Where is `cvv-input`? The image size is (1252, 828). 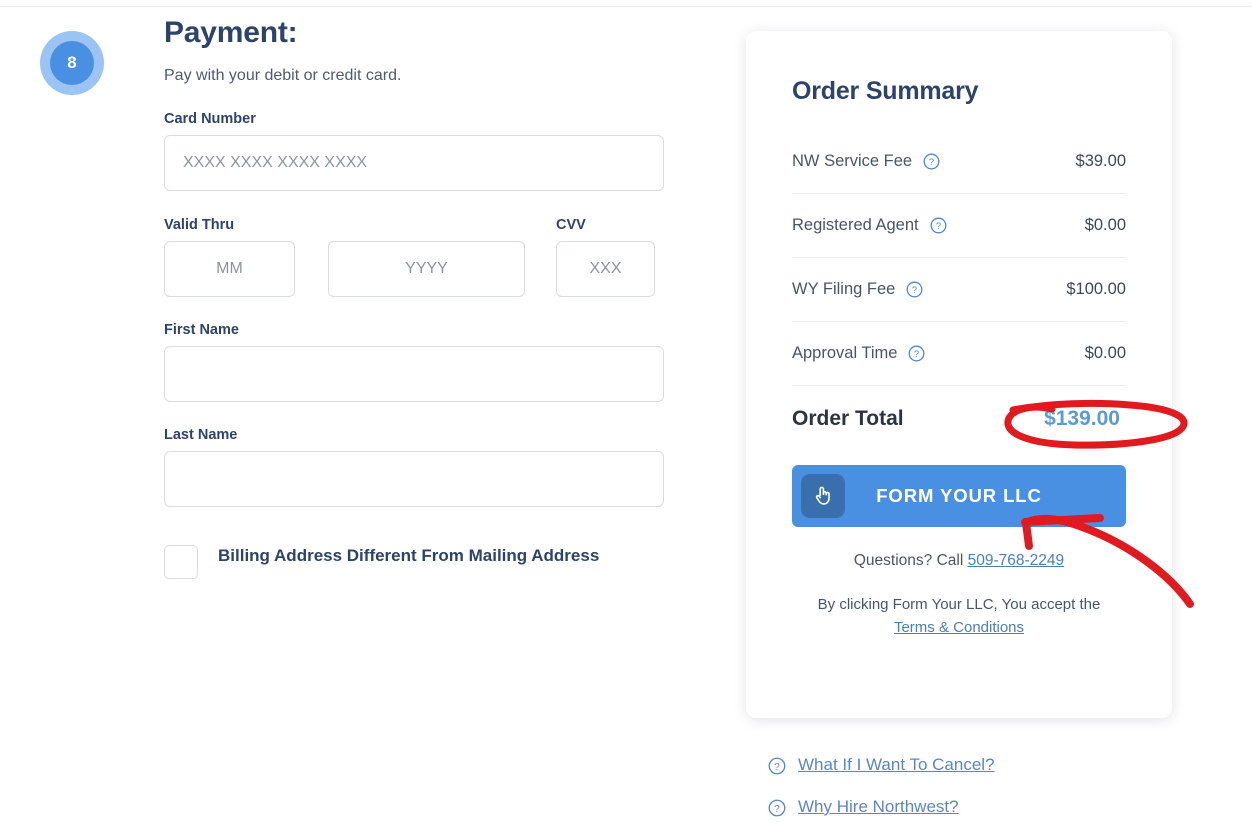 cvv-input is located at coordinates (605, 269).